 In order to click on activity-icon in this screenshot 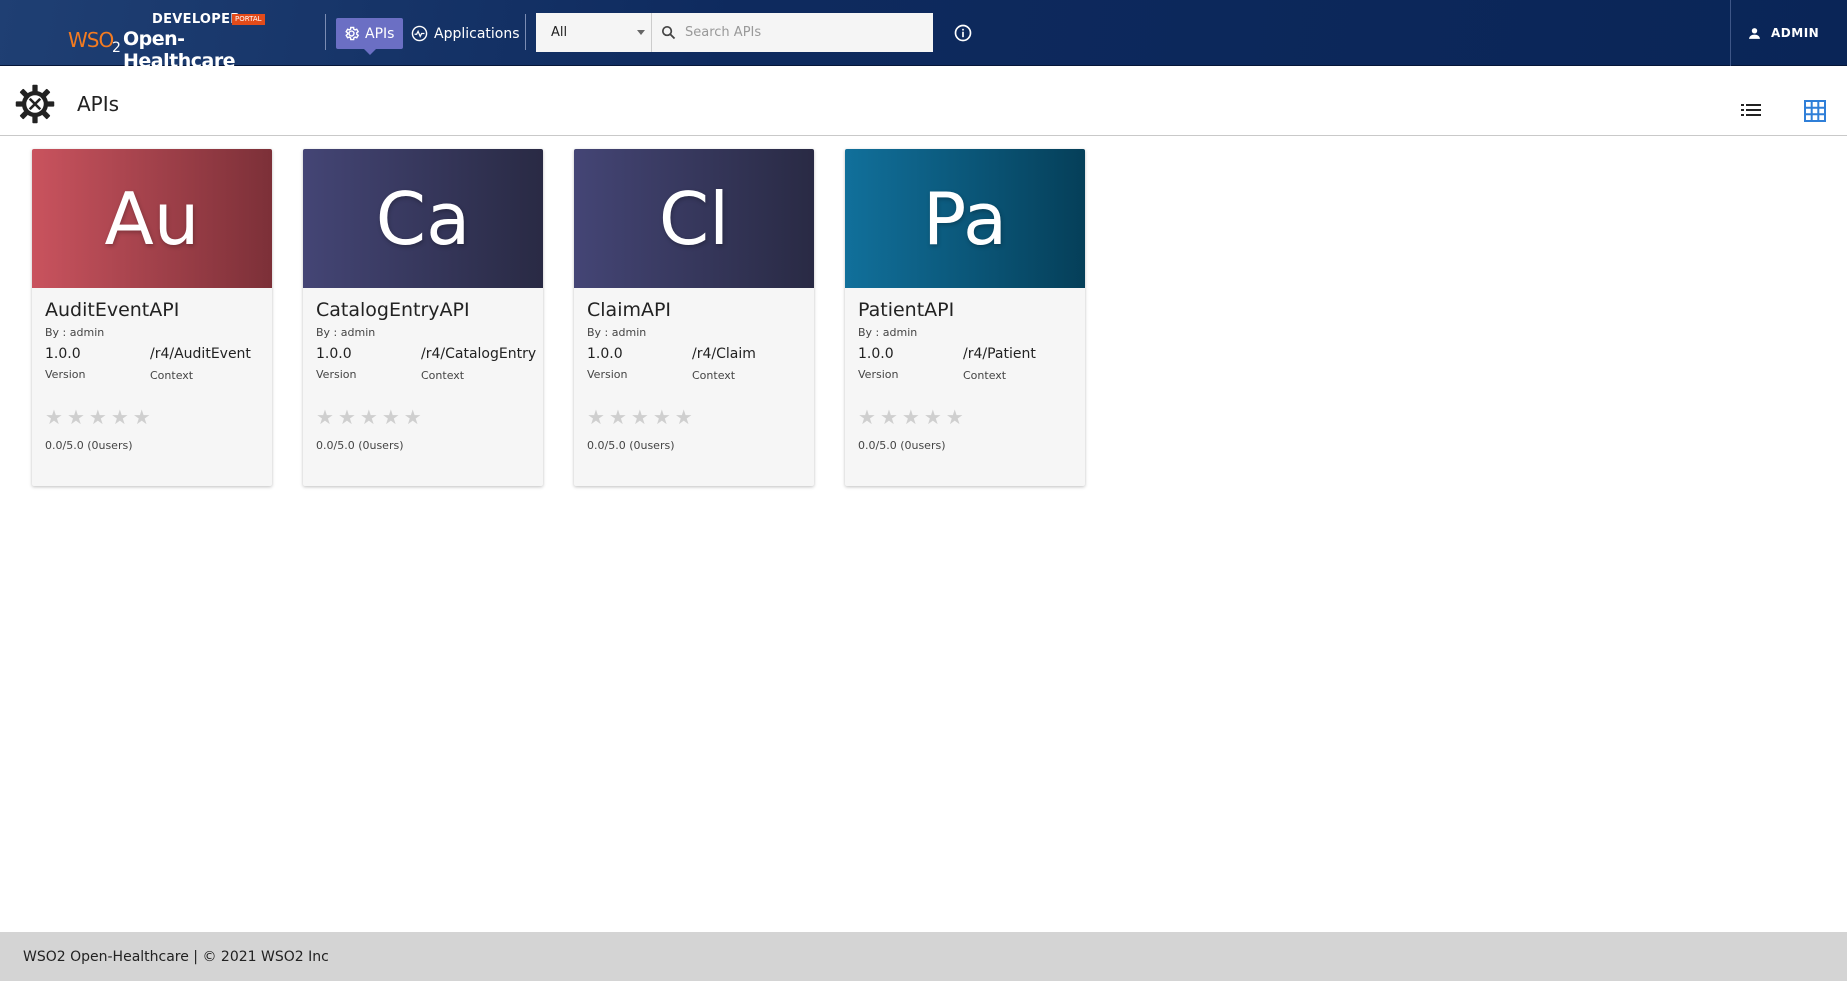, I will do `click(419, 33)`.